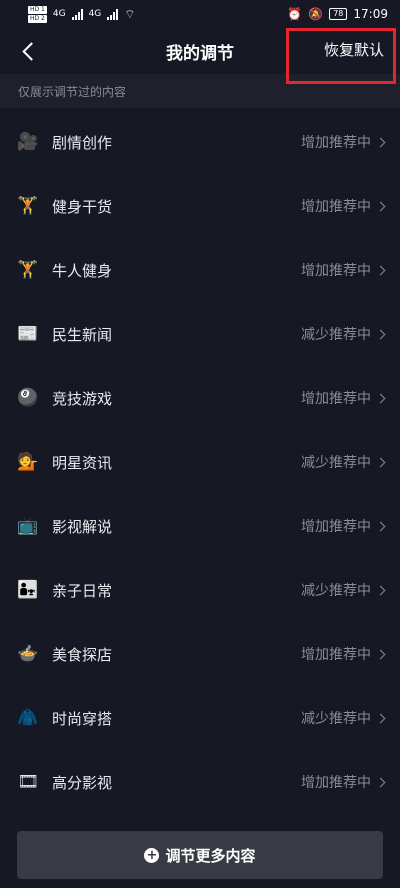 The image size is (400, 888). What do you see at coordinates (200, 334) in the screenshot?
I see `list-item: 📰 民生新闻 减少推荐中` at bounding box center [200, 334].